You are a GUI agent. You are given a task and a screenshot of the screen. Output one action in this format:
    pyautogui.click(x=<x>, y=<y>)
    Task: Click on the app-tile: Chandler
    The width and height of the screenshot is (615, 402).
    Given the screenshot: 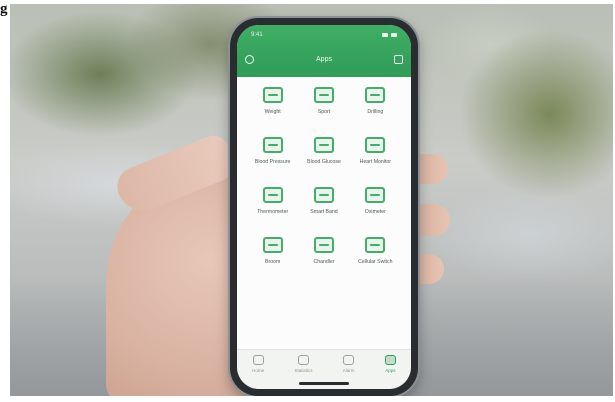 What is the action you would take?
    pyautogui.click(x=323, y=248)
    